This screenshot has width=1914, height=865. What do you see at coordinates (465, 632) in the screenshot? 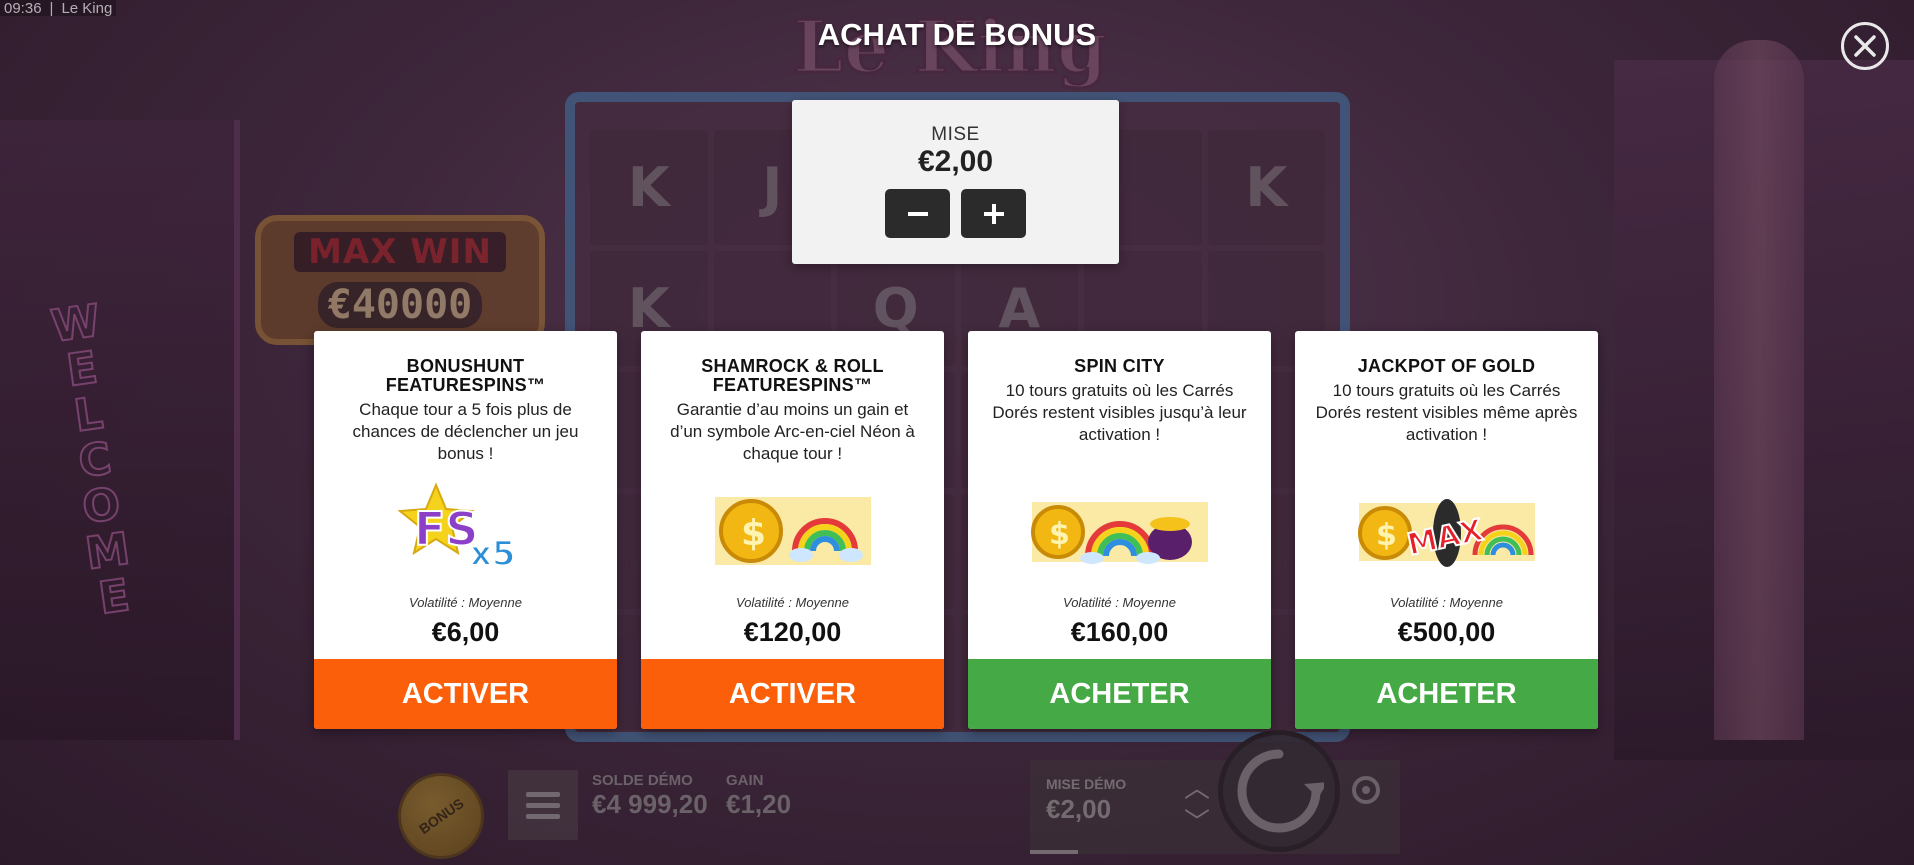
I see `card-price: €6,00` at bounding box center [465, 632].